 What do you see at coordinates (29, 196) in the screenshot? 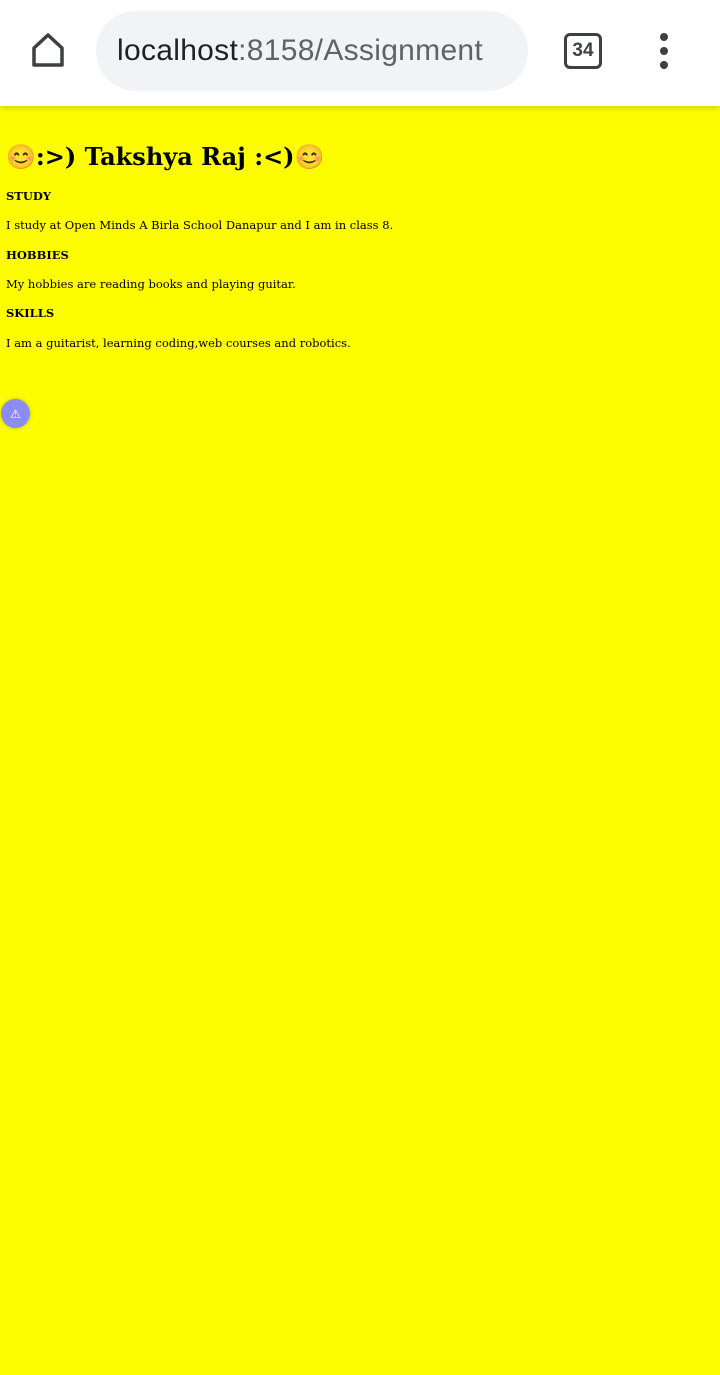
I see `section-heading-study: STUDY` at bounding box center [29, 196].